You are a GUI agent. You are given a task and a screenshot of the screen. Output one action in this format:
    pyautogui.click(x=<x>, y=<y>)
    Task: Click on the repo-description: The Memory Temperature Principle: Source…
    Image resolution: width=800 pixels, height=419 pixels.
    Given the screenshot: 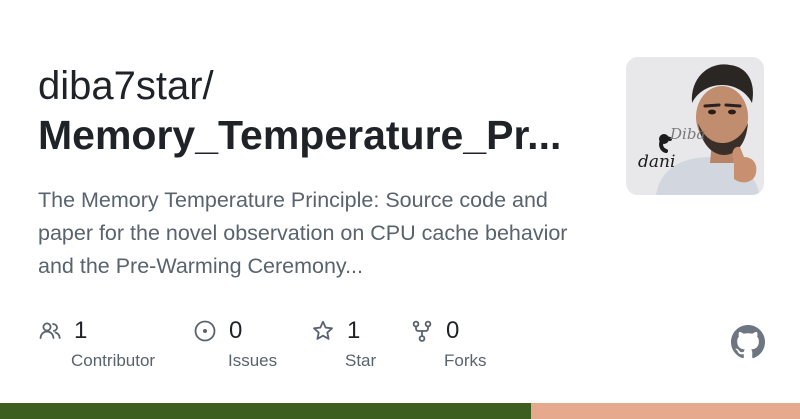 What is the action you would take?
    pyautogui.click(x=303, y=233)
    